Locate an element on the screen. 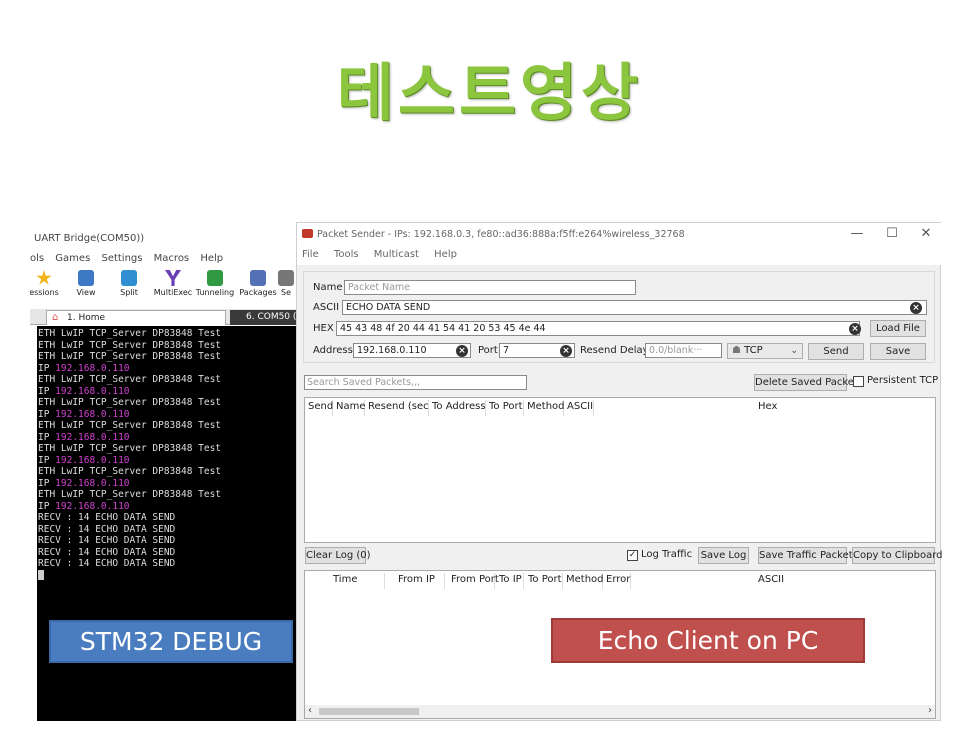  packages-icon is located at coordinates (258, 278).